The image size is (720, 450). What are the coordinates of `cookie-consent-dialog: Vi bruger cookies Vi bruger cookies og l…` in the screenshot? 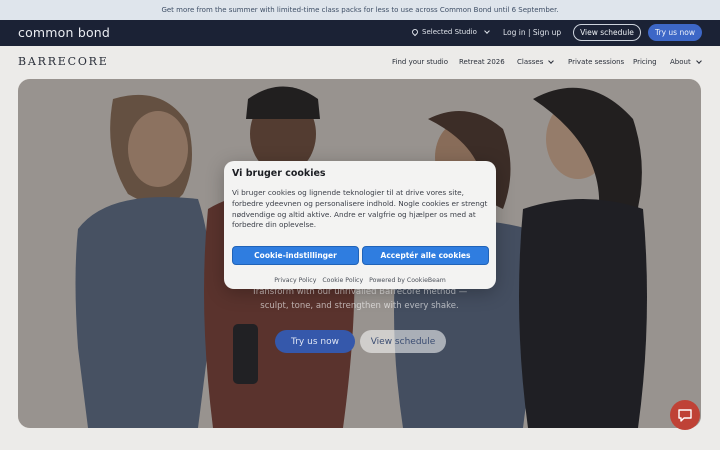 It's located at (360, 225).